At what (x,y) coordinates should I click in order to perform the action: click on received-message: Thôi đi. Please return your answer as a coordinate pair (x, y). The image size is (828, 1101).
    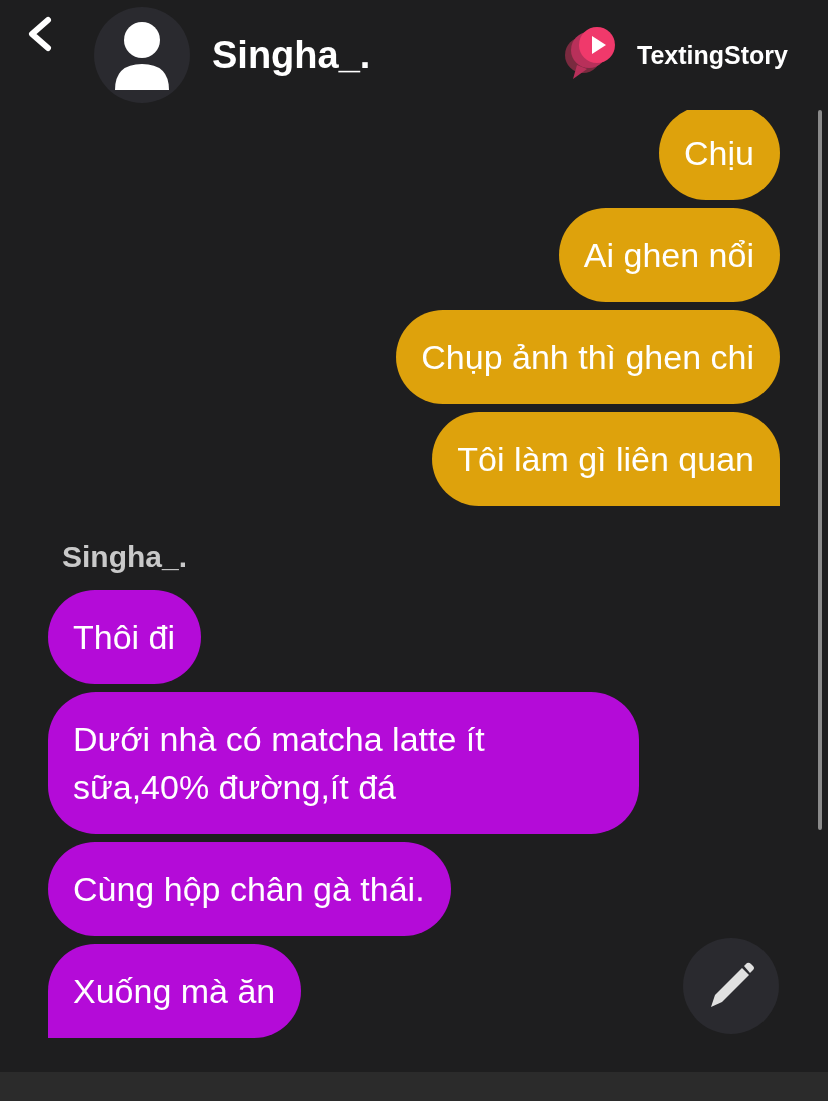
    Looking at the image, I should click on (125, 637).